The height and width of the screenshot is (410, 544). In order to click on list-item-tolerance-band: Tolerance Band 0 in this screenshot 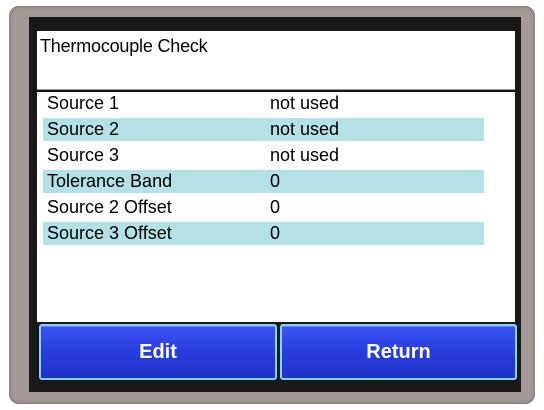, I will do `click(263, 181)`.